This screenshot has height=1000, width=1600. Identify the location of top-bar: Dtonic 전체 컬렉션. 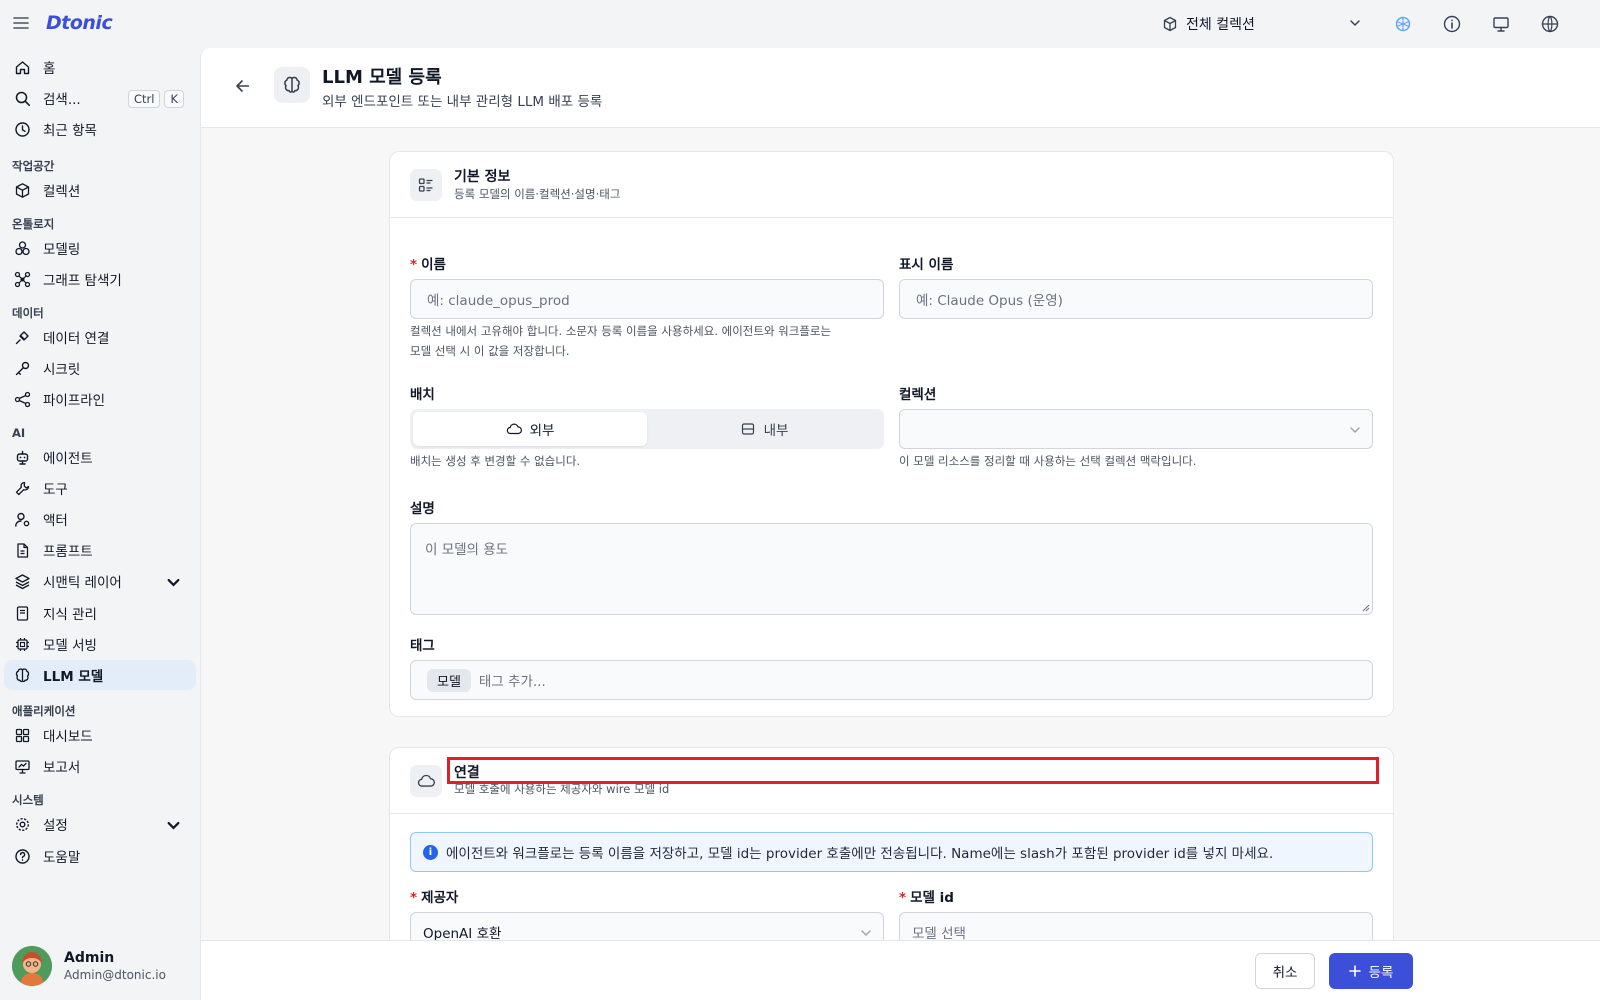
(800, 24).